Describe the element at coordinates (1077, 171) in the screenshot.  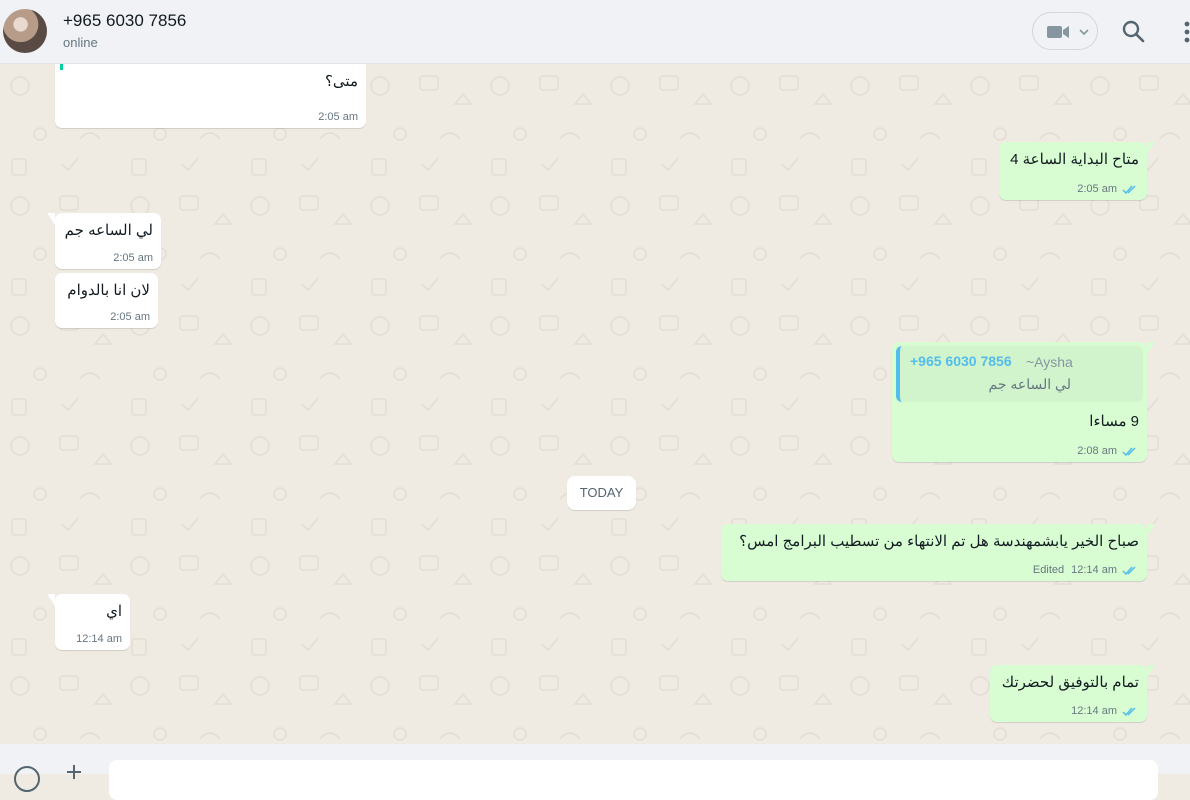
I see `outgoing-message: متاح البداية الساعة 4 2:05 am` at that location.